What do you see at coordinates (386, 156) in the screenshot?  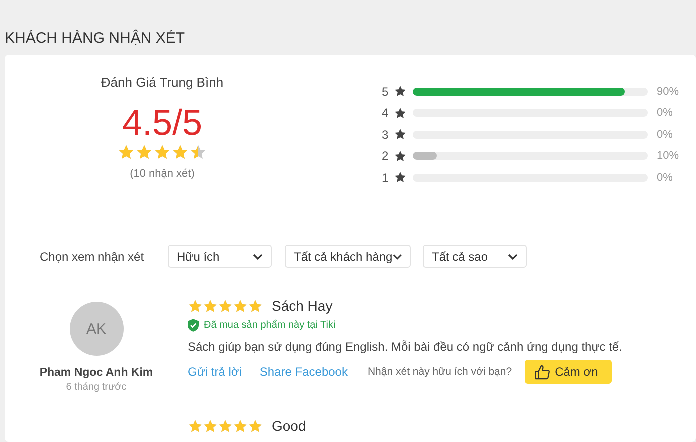 I see `star-level: 2` at bounding box center [386, 156].